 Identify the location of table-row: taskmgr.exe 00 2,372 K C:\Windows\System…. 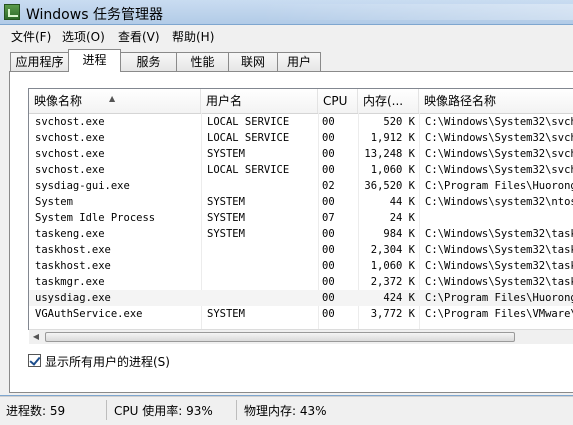
(301, 282).